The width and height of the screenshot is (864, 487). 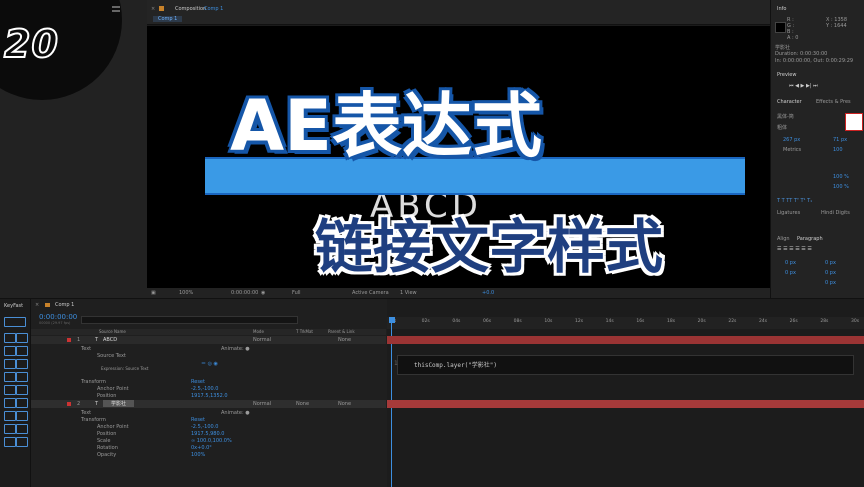 I want to click on comp-tab-name: Comp 1, so click(x=213, y=9).